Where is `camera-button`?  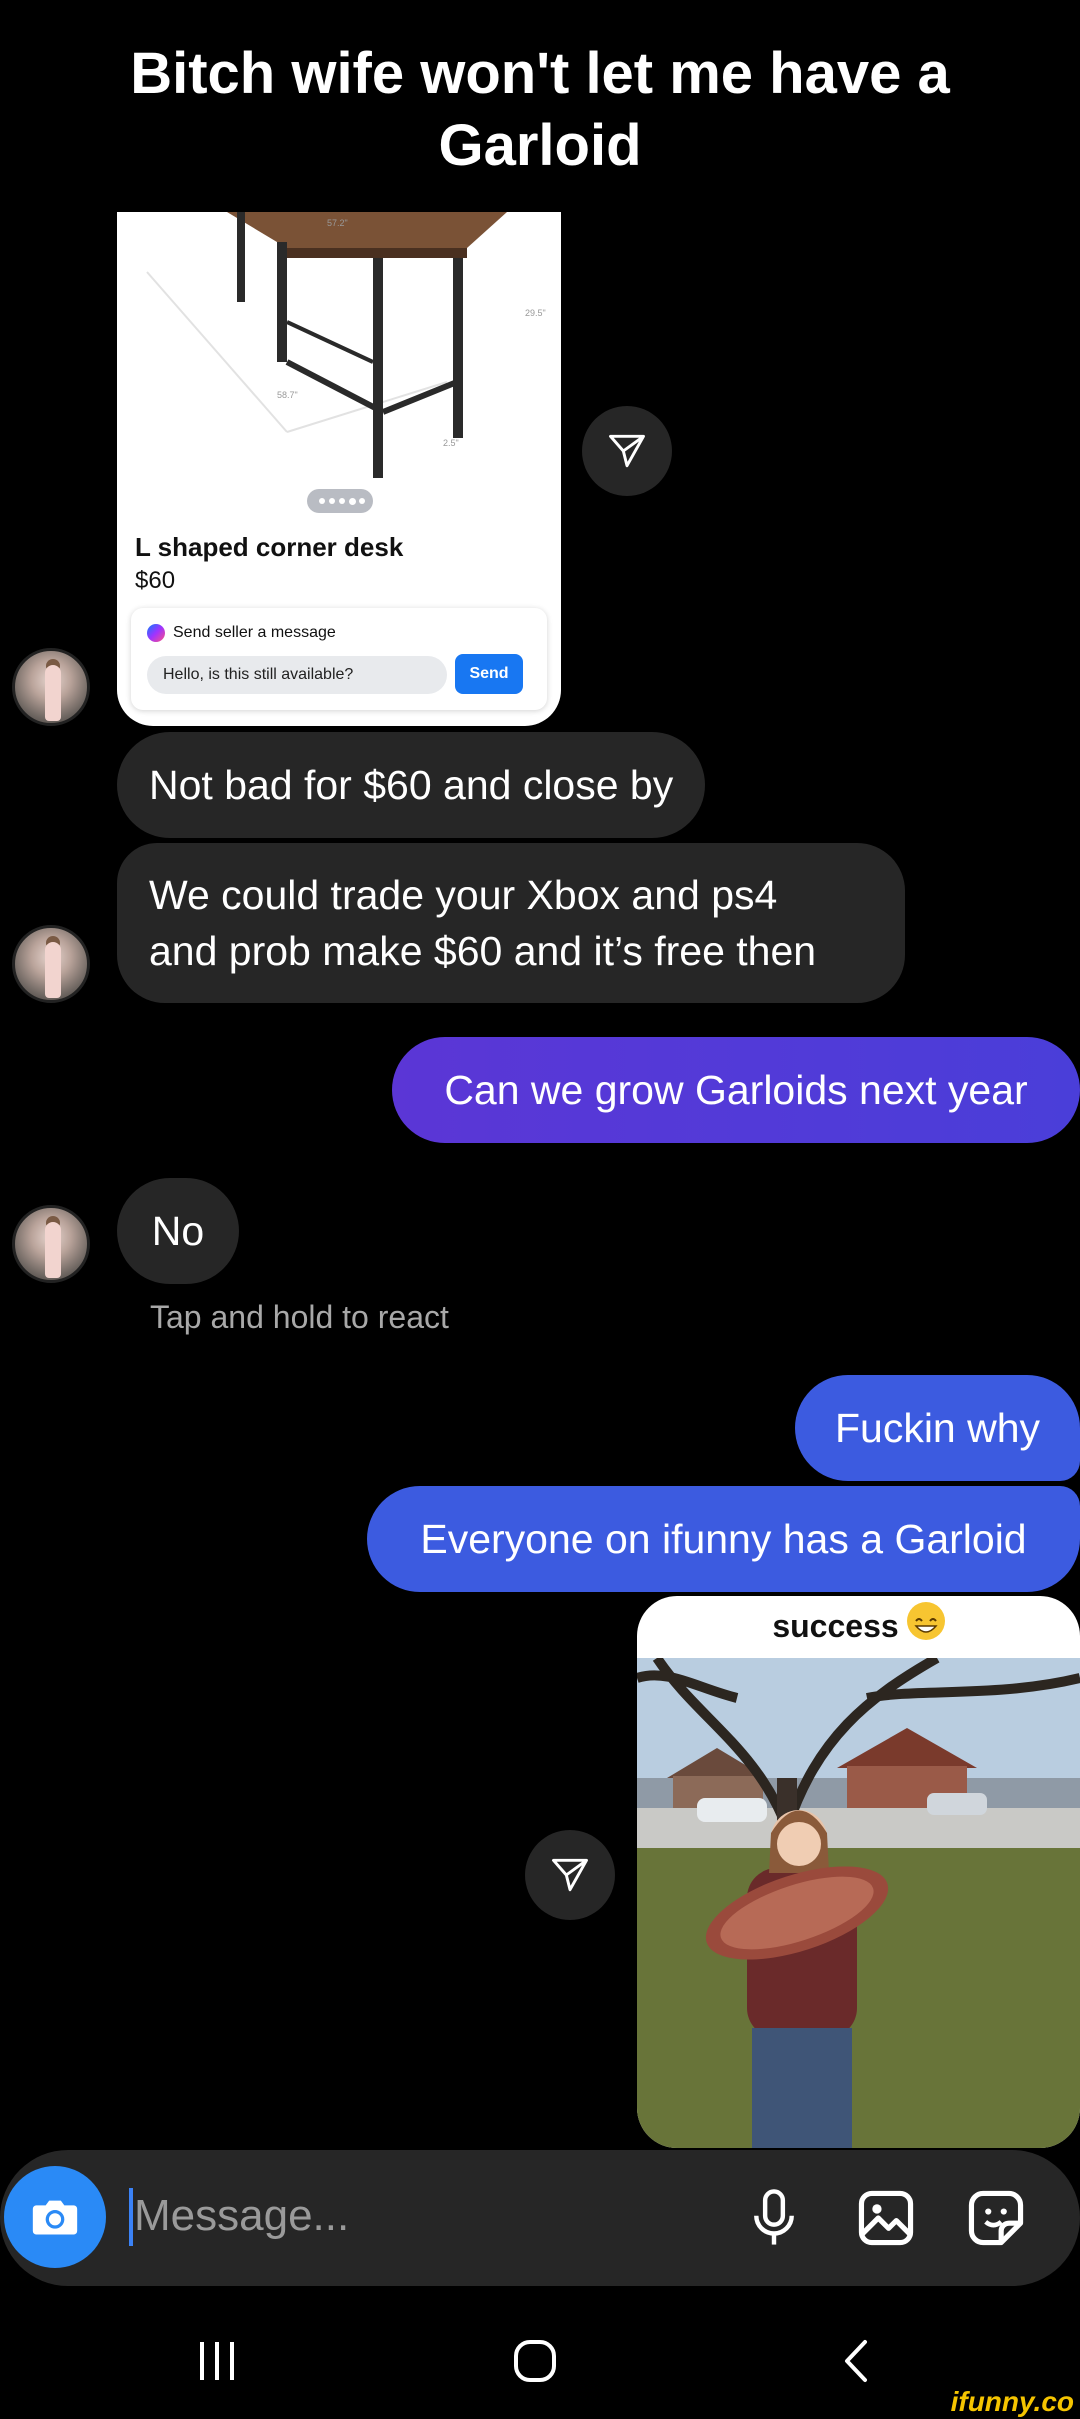 camera-button is located at coordinates (55, 2217).